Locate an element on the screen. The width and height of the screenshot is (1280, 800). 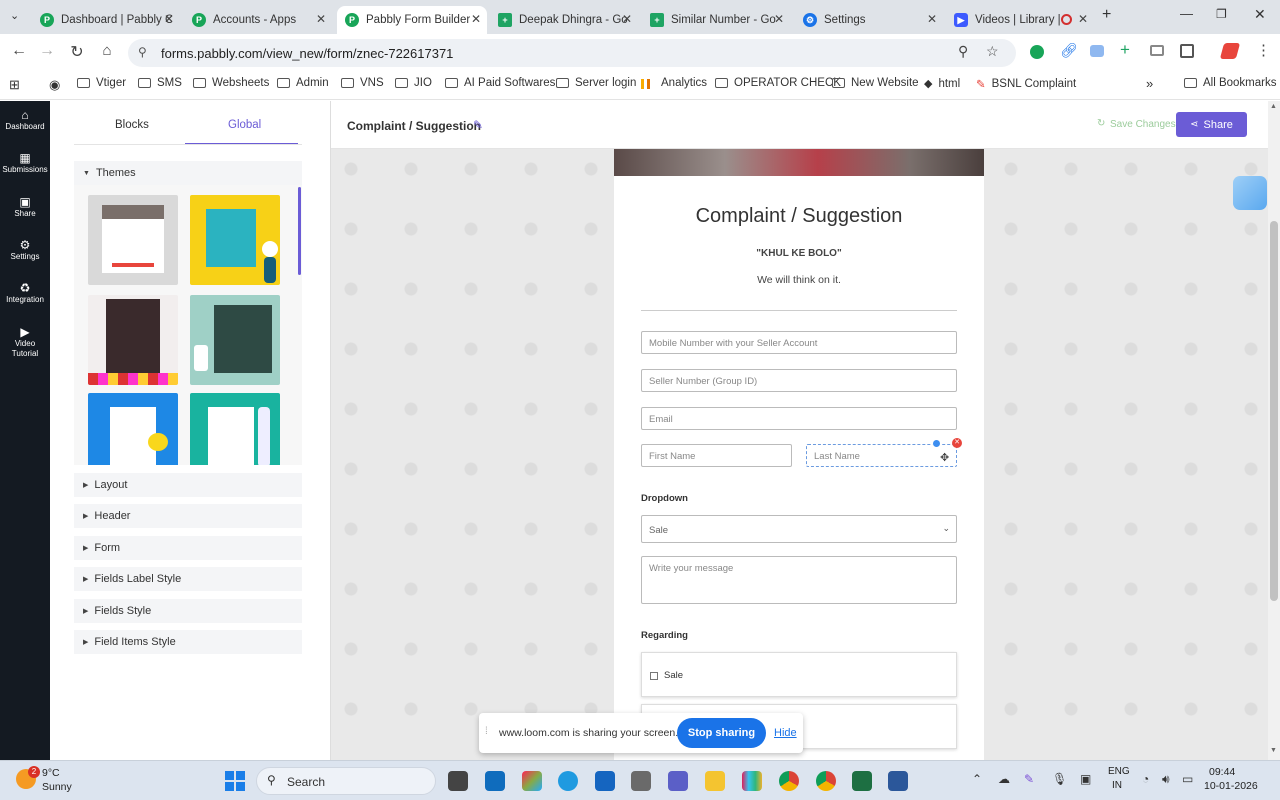
accordion-layout: ▶ Layout is located at coordinates (188, 485).